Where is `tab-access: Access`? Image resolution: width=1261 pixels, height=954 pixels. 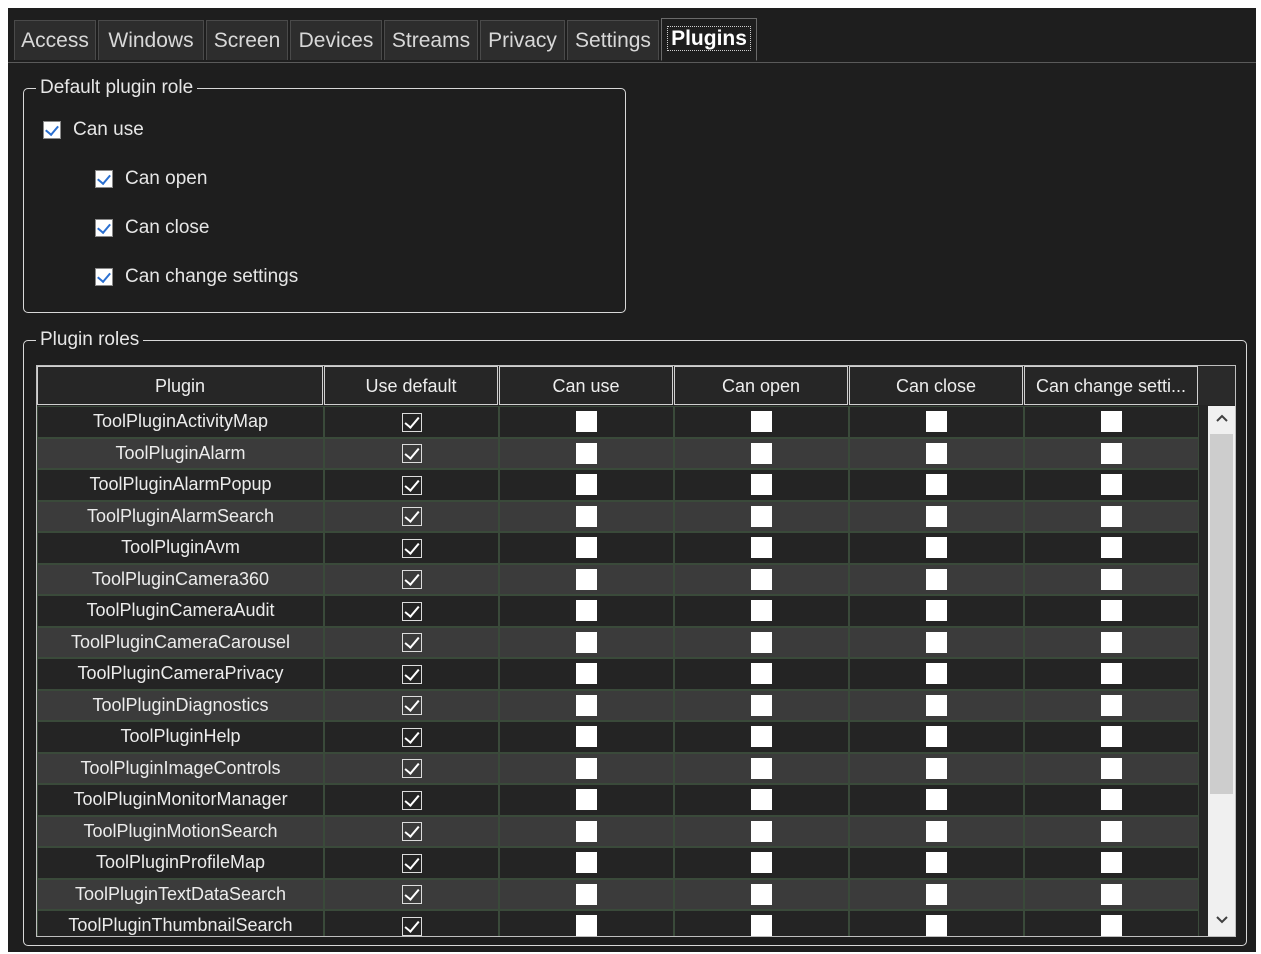
tab-access: Access is located at coordinates (55, 40).